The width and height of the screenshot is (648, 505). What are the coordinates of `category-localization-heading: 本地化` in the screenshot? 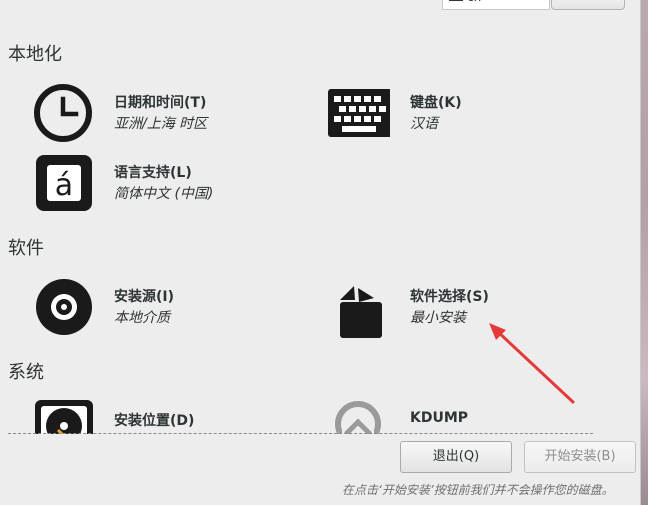 It's located at (35, 54).